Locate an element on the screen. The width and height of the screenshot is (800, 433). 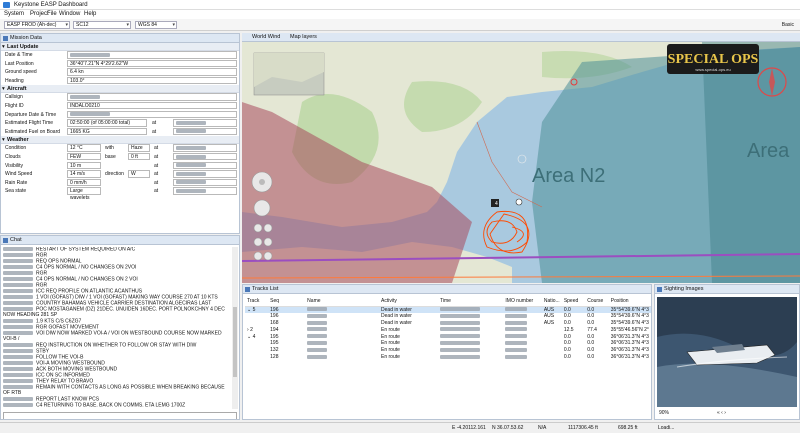
chat-scrollbar is located at coordinates (235, 328).